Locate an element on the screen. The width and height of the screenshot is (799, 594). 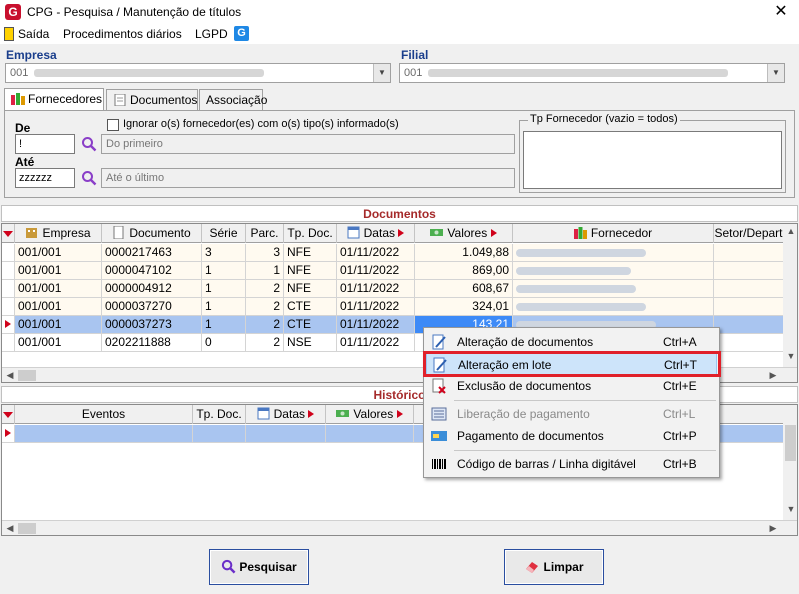
vscroll-thumb is located at coordinates (790, 443).